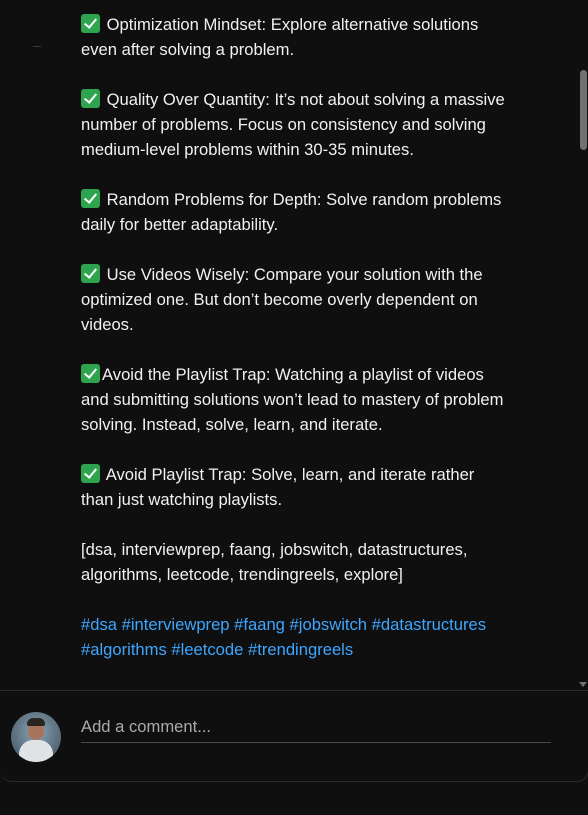  I want to click on avatar-hair, so click(36, 722).